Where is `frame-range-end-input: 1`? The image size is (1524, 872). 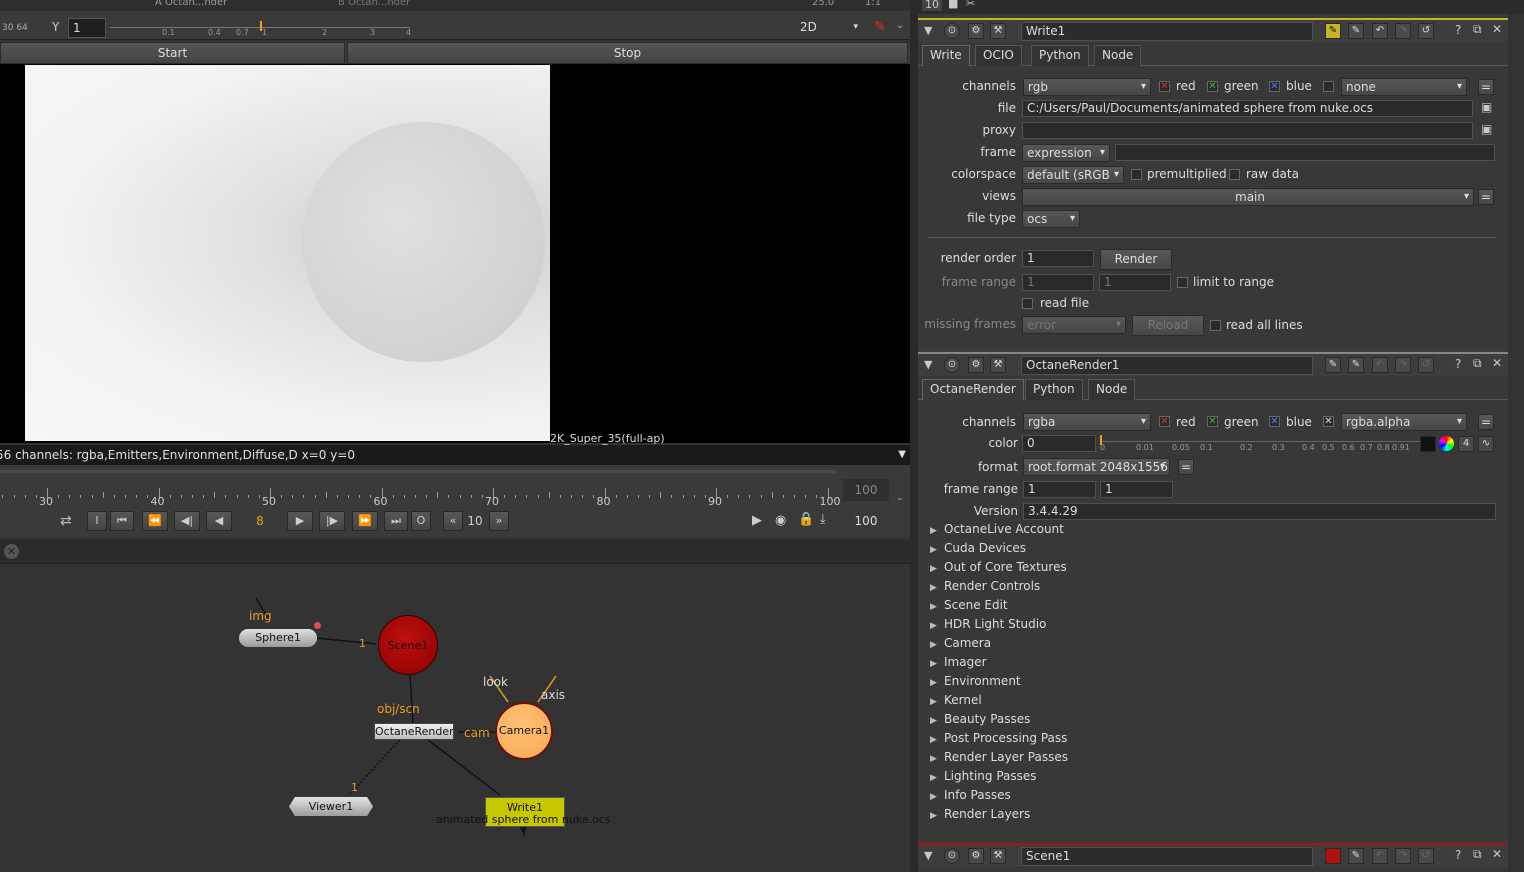
frame-range-end-input: 1 is located at coordinates (1135, 282).